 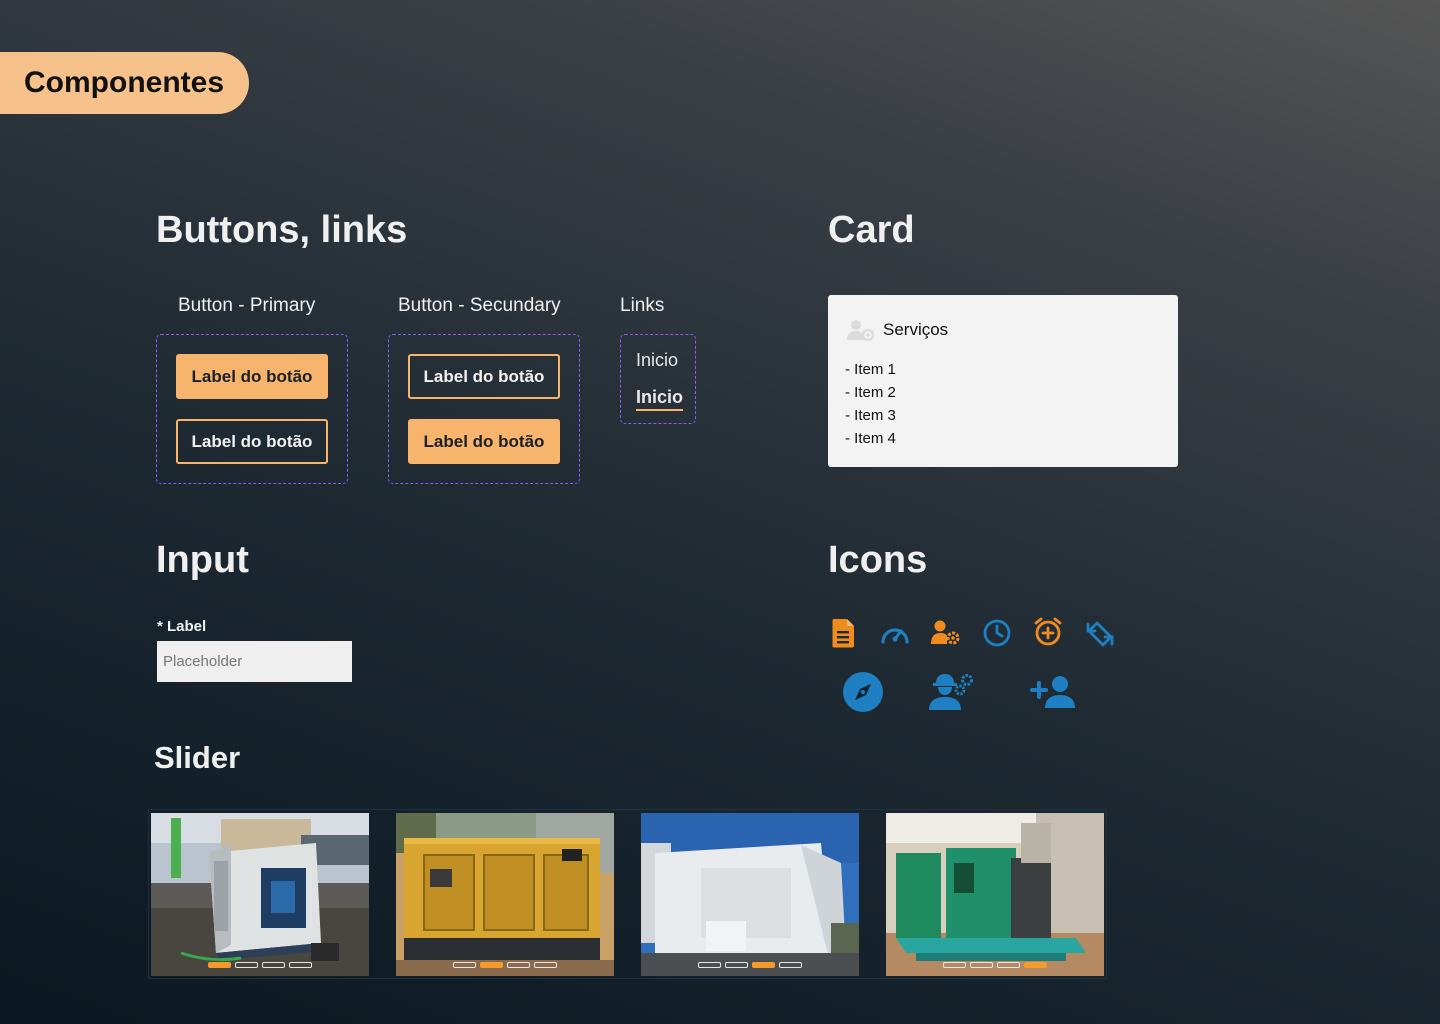 What do you see at coordinates (844, 635) in the screenshot?
I see `file-icon` at bounding box center [844, 635].